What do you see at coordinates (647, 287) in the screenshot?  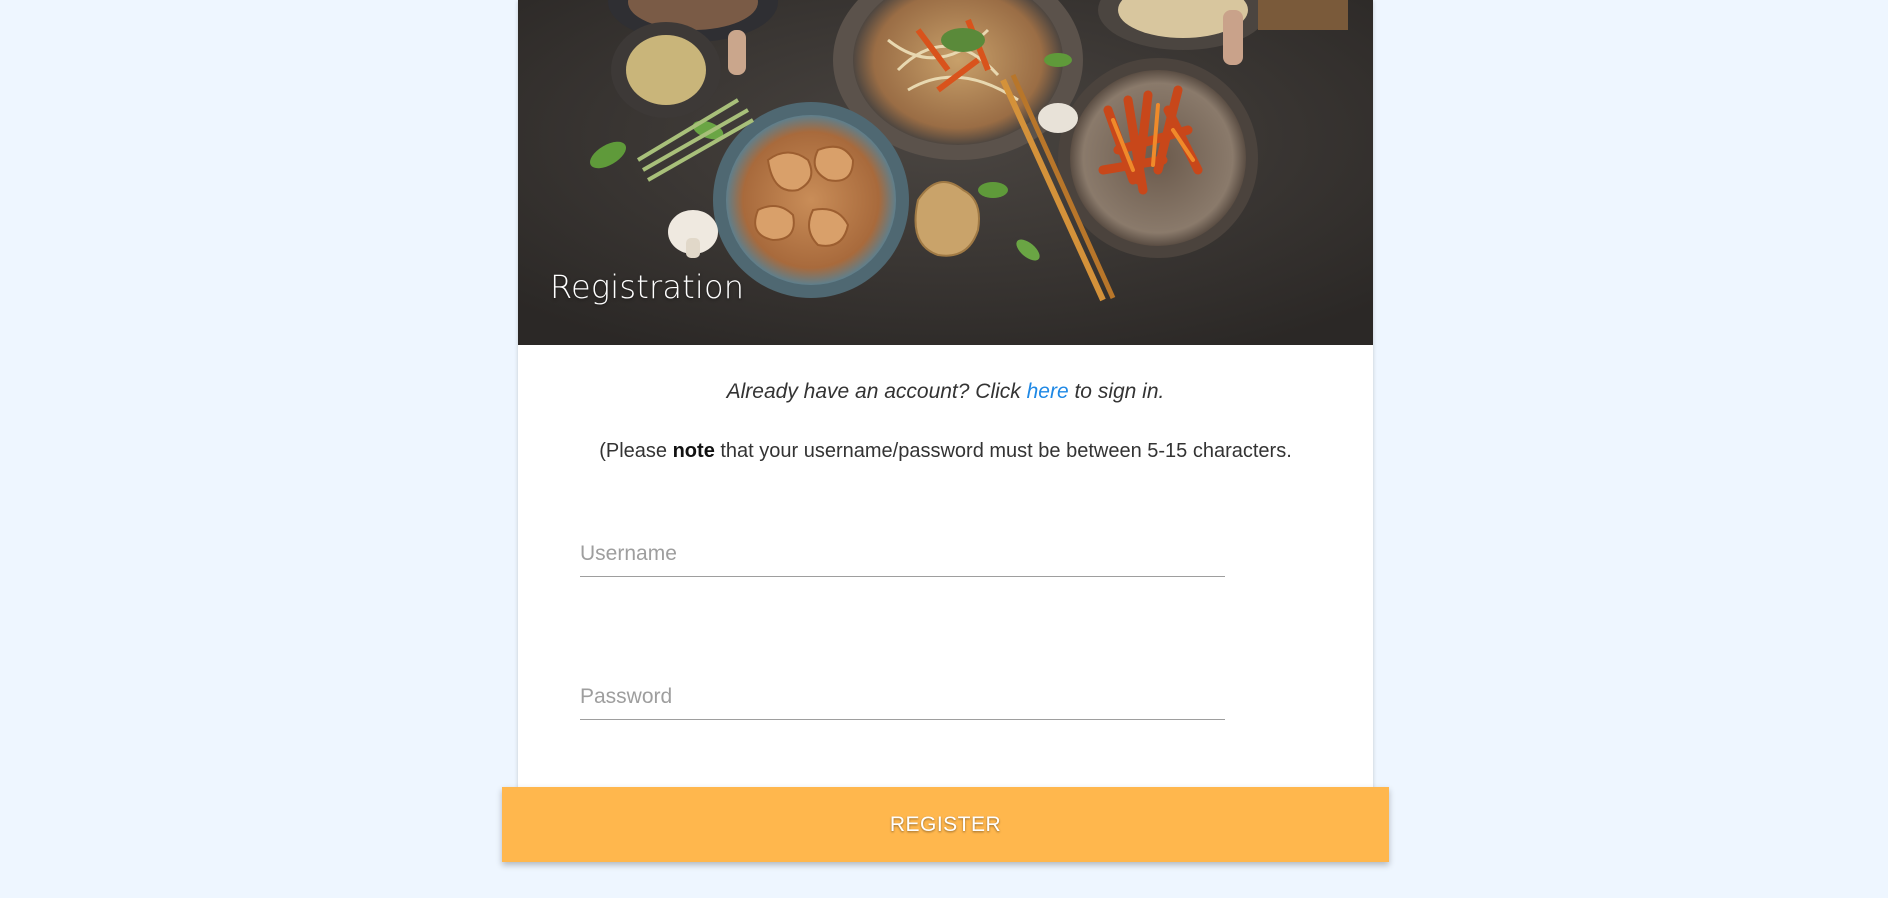 I see `page-title: Registration` at bounding box center [647, 287].